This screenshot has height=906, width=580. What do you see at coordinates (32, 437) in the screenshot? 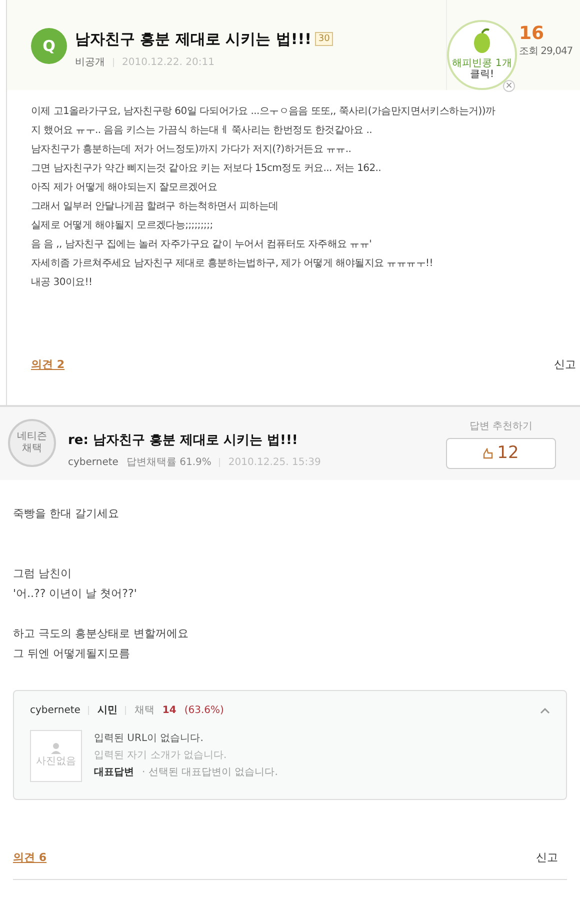
I see `medal-text: 네티즌` at bounding box center [32, 437].